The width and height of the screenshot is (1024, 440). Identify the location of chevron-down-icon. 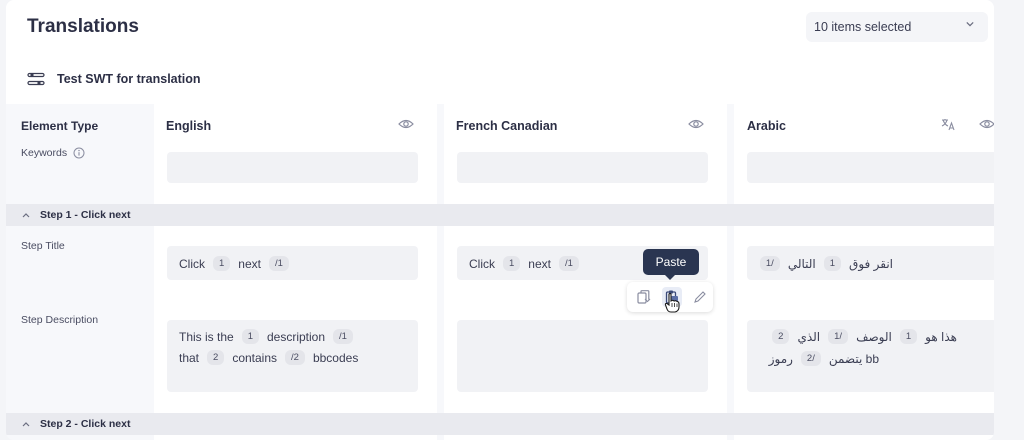
(970, 24).